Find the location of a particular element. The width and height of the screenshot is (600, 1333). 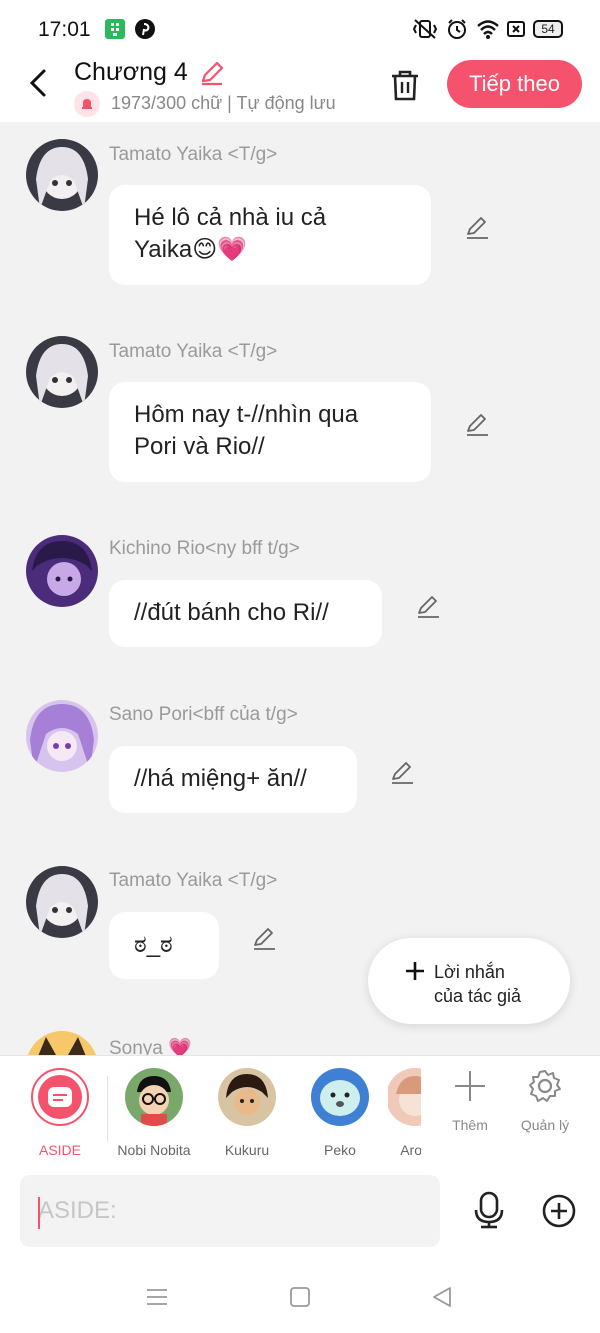

text-caret is located at coordinates (39, 1213).